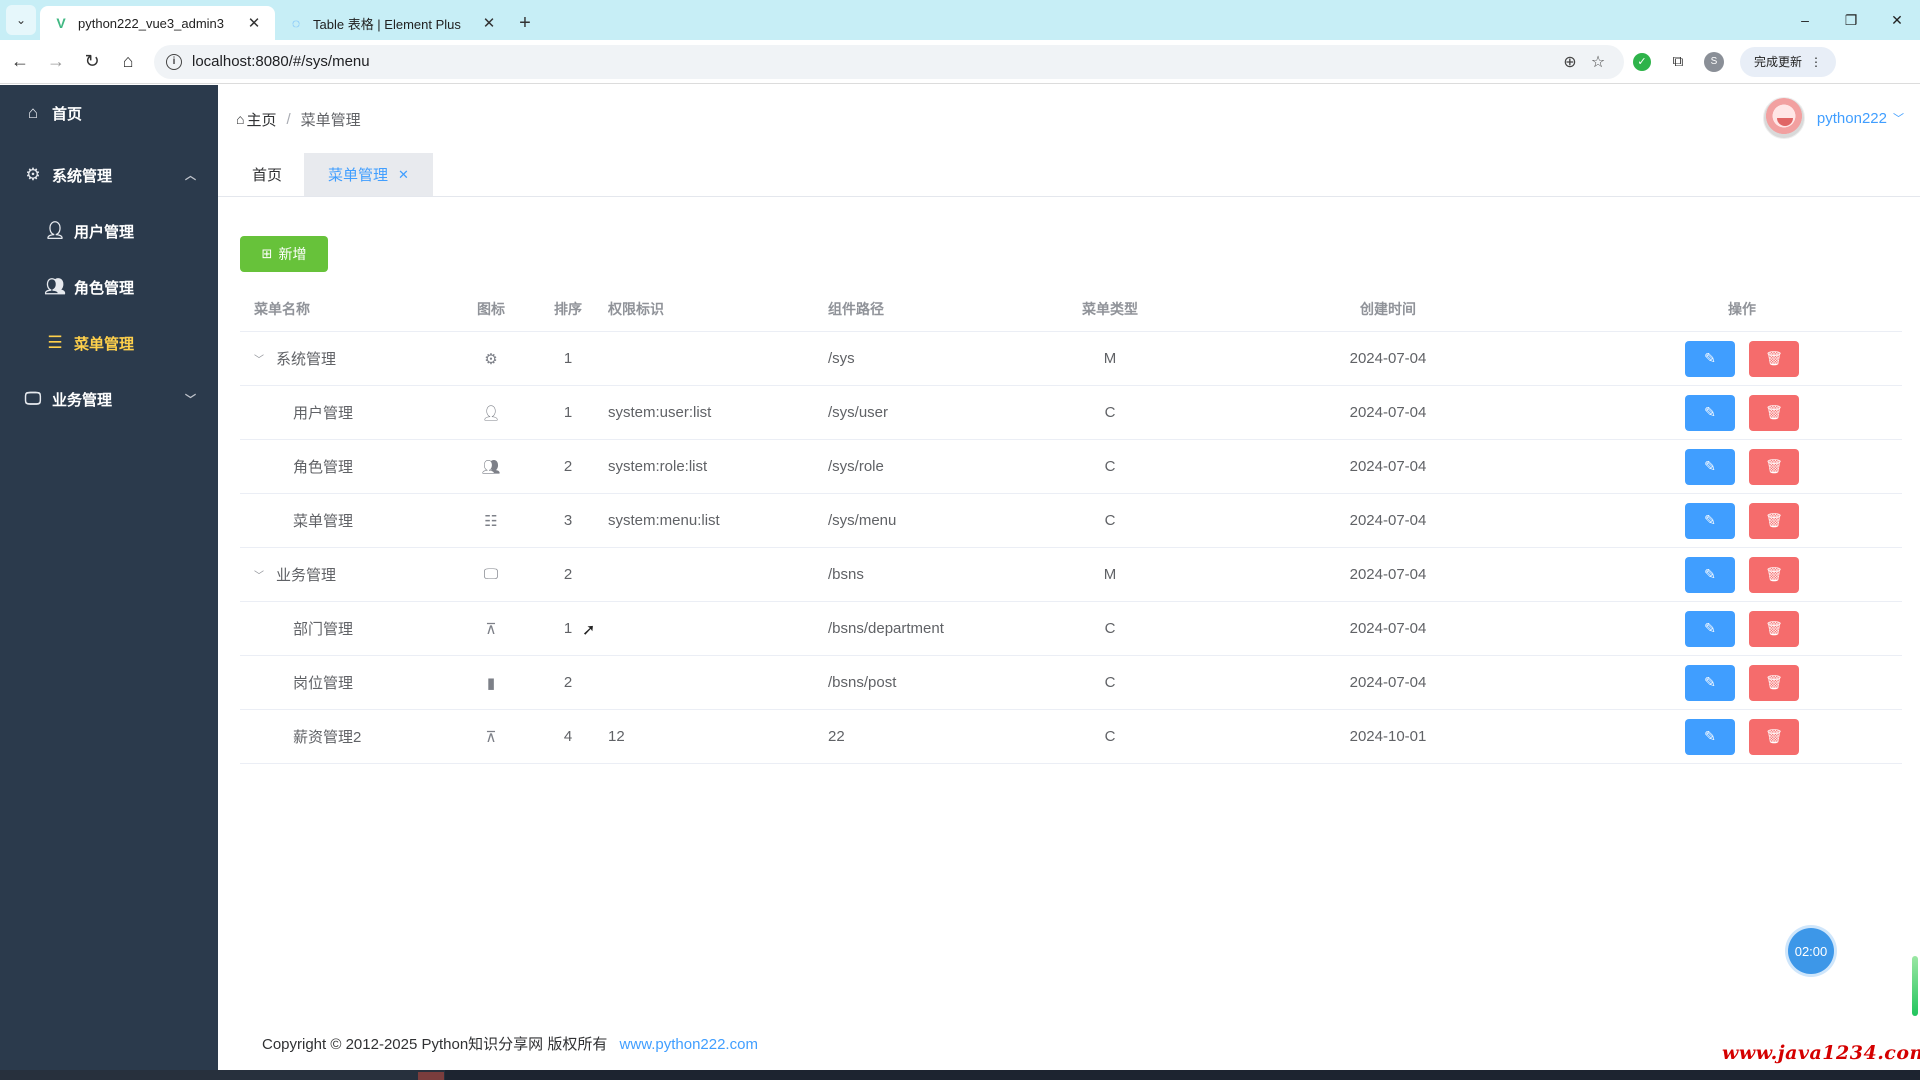 The height and width of the screenshot is (1080, 1920). I want to click on minimize-icon: –, so click(1805, 20).